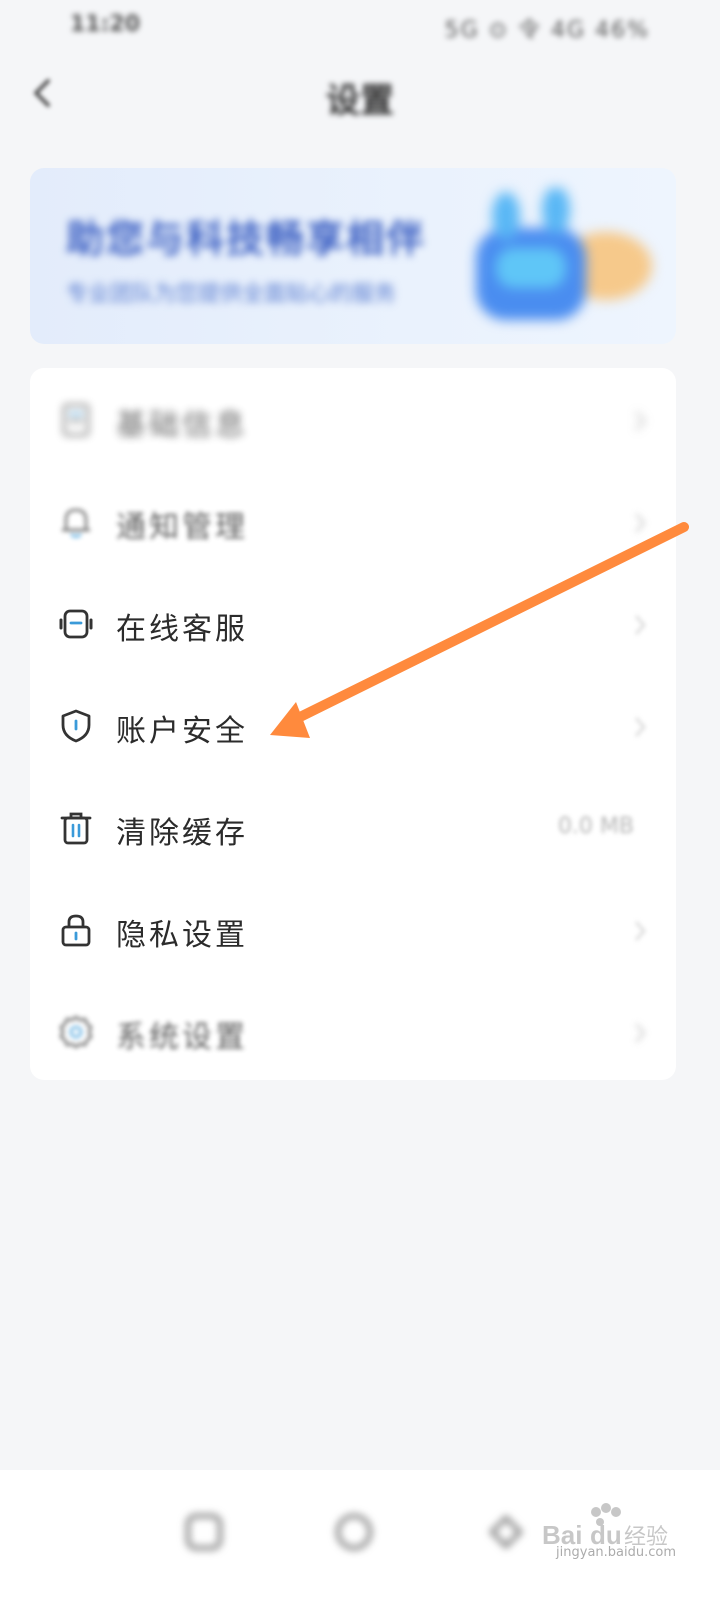  I want to click on trash-icon, so click(76, 828).